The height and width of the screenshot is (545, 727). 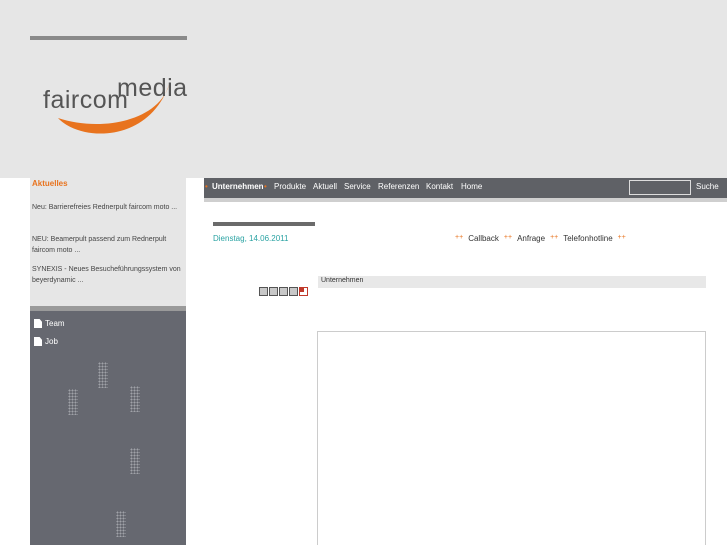 What do you see at coordinates (50, 183) in the screenshot?
I see `news-title: Aktuelles` at bounding box center [50, 183].